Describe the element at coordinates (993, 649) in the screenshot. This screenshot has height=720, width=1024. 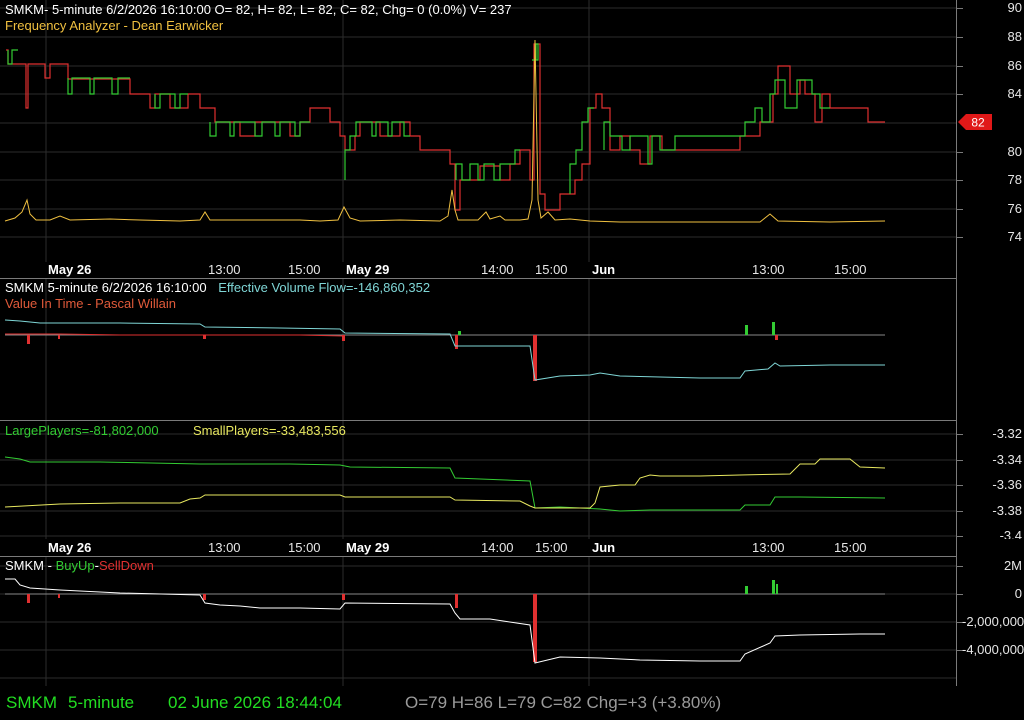
I see `buysell-y-label: -4,000,000` at that location.